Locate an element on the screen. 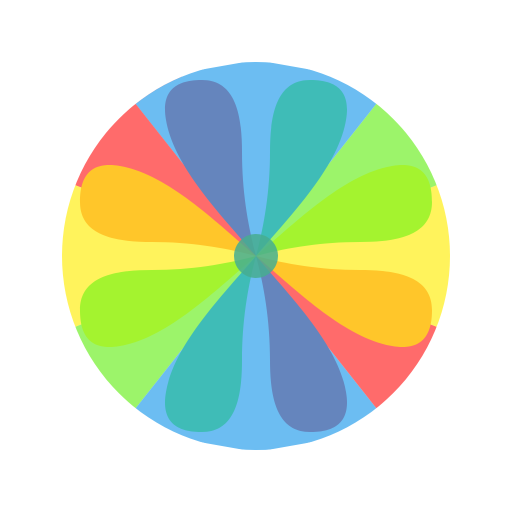 The width and height of the screenshot is (512, 512). center-disc is located at coordinates (256, 256).